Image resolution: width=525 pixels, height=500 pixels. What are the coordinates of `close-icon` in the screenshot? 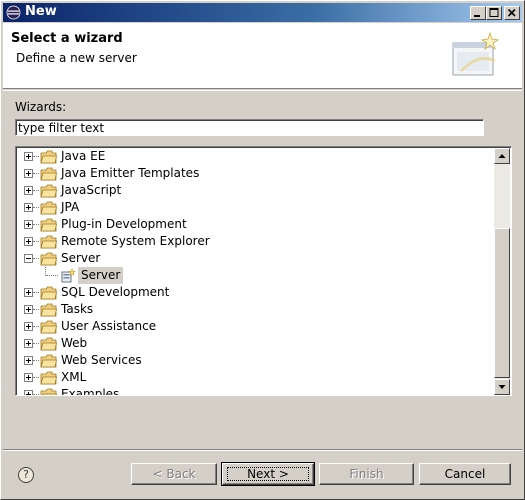 It's located at (511, 12).